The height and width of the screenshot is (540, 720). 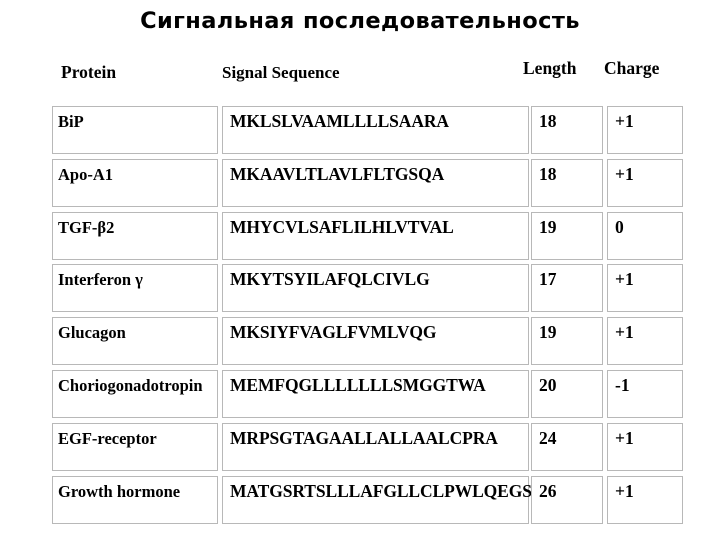 I want to click on cell-length: 17, so click(x=567, y=288).